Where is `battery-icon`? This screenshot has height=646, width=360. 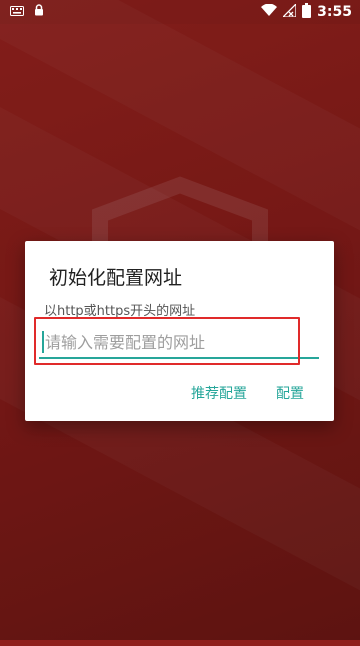 battery-icon is located at coordinates (307, 12).